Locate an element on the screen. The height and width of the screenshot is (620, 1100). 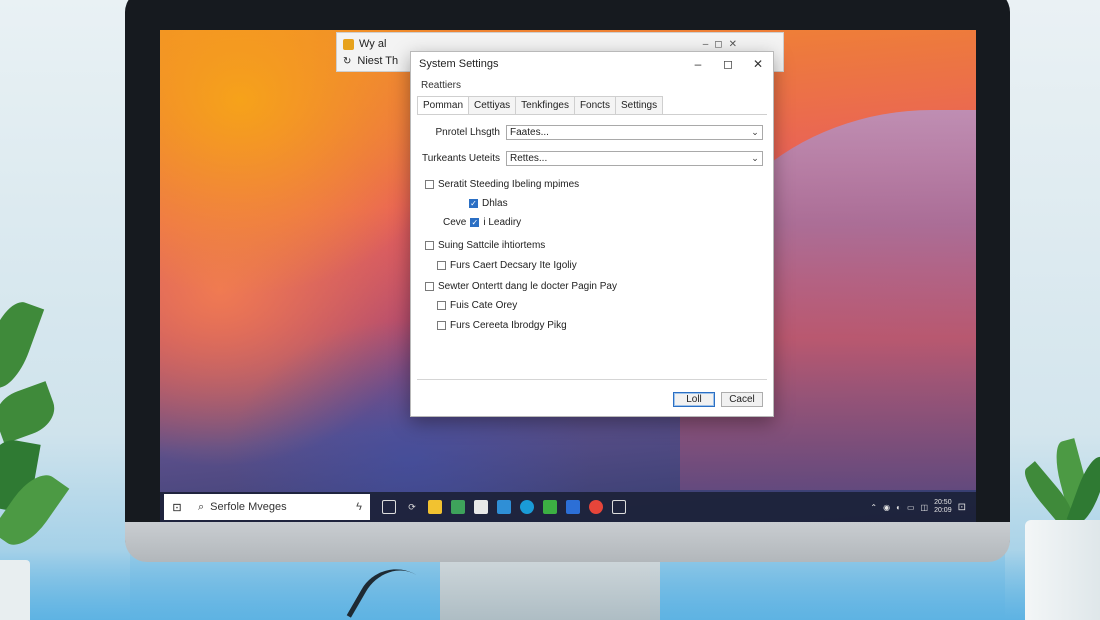
checkbox-row-1: Seratit Steeding Ibeling mpimes is located at coordinates (502, 184).